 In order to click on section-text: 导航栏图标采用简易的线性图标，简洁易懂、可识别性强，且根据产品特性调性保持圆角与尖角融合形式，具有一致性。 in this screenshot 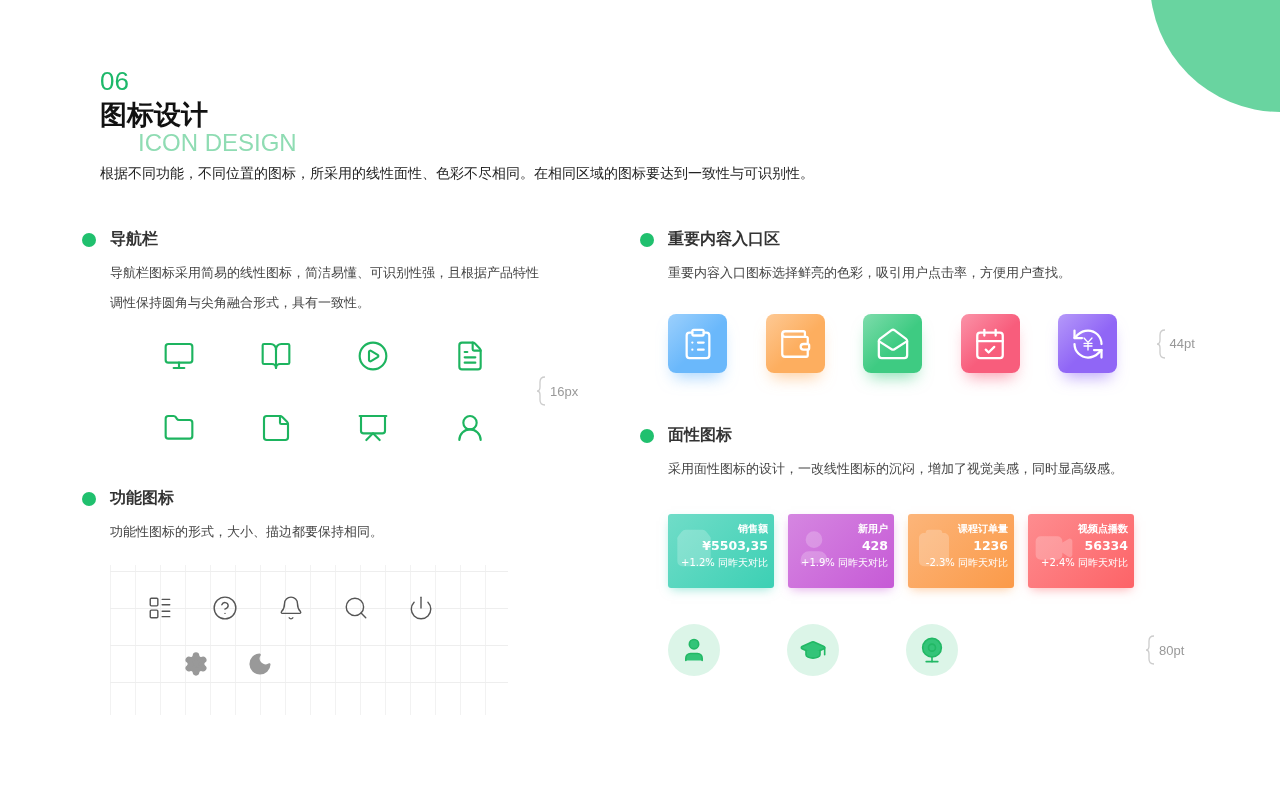, I will do `click(325, 288)`.